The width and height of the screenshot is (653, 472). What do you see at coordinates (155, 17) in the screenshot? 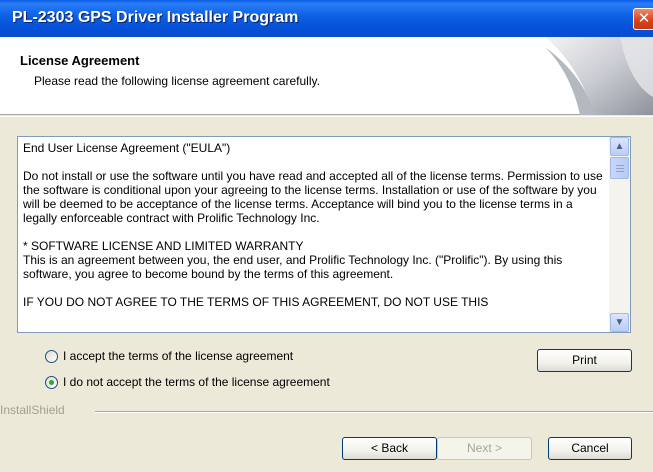
I see `window-title: PL-2303 GPS Driver Installer Program` at bounding box center [155, 17].